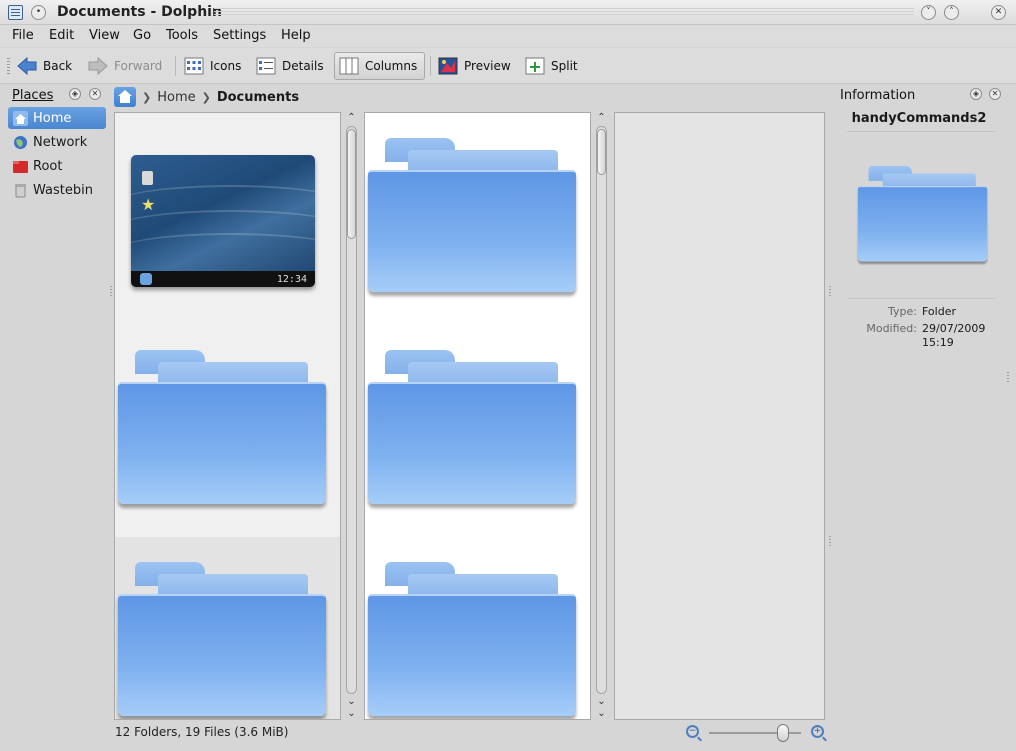 The height and width of the screenshot is (751, 1016). What do you see at coordinates (303, 66) in the screenshot?
I see `details-view-label: Details` at bounding box center [303, 66].